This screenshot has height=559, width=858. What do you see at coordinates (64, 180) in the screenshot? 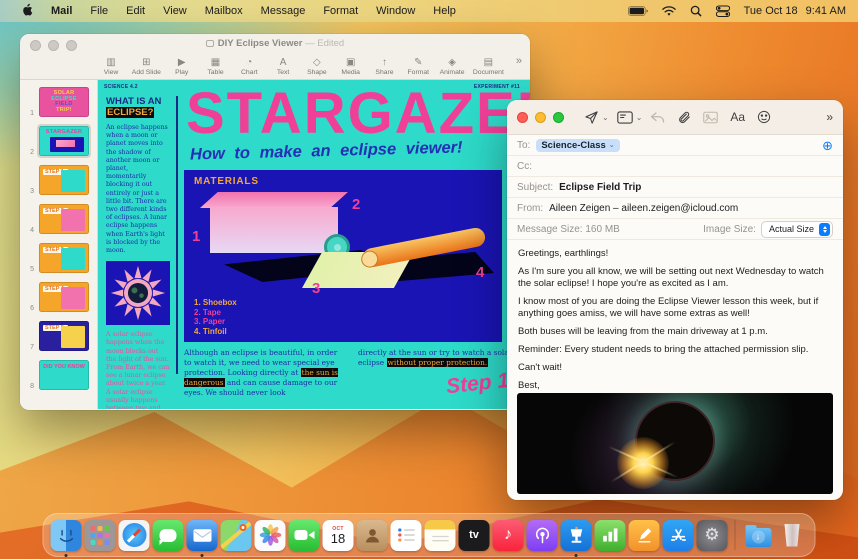
I see `slide-thumbnail-3: STEP 1:` at bounding box center [64, 180].